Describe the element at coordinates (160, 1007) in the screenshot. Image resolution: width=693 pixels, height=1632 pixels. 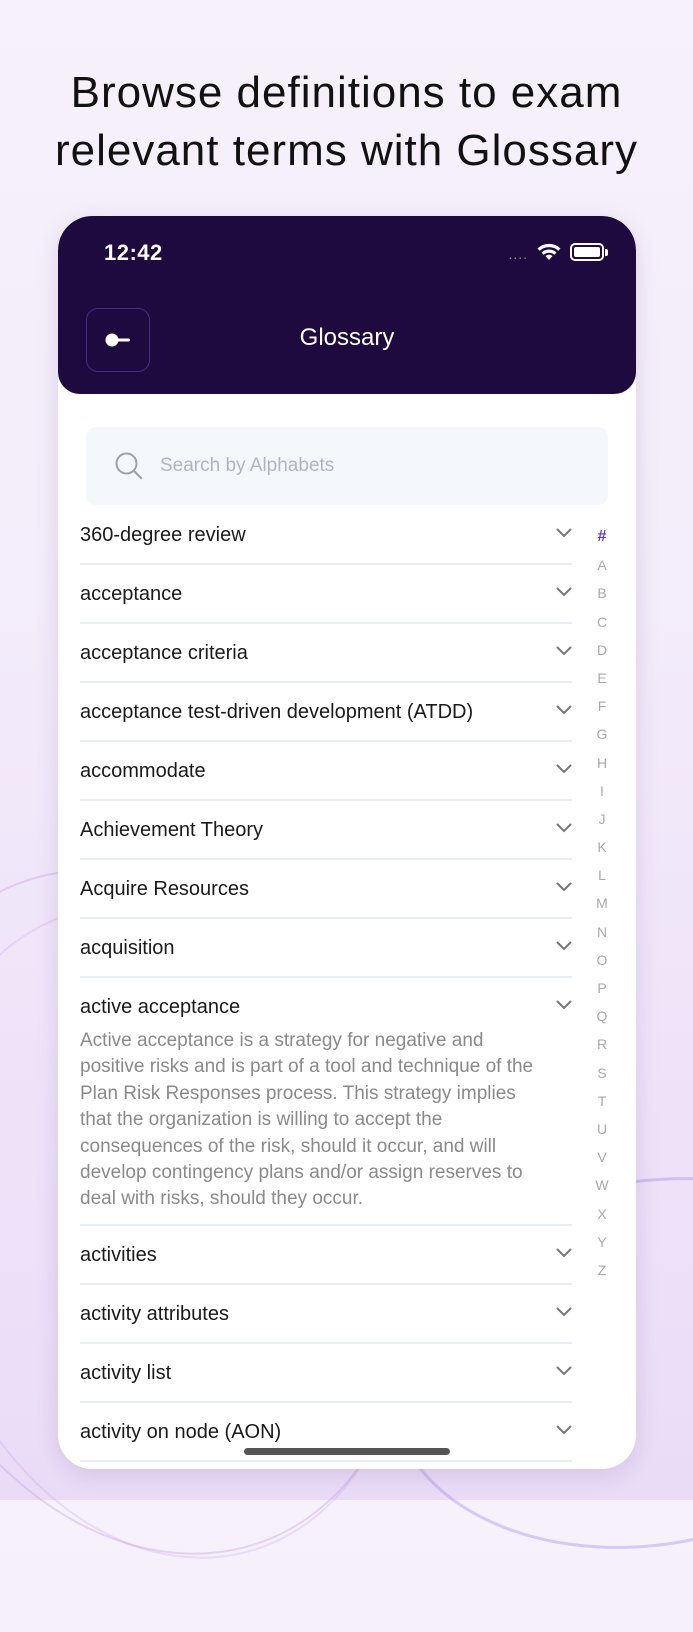
I see `term-label: active acceptance` at that location.